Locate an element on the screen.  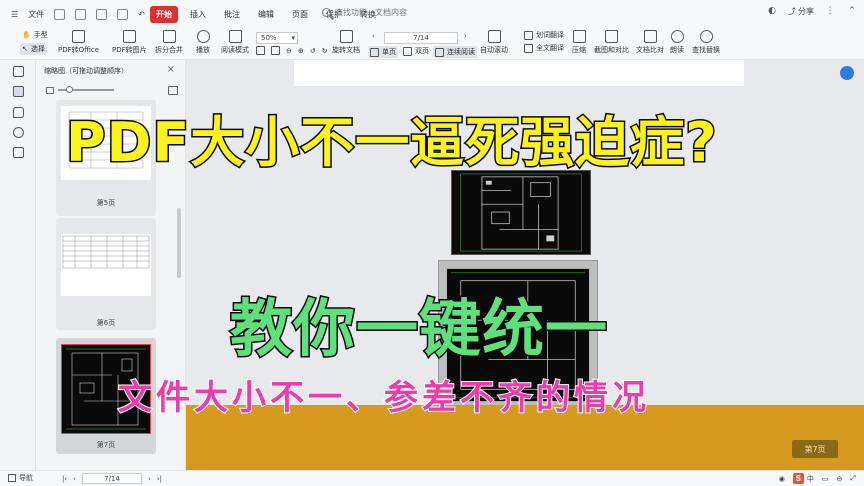
status-right-tools: ◉ S 中 ▭ ⊖ ⤢ is located at coordinates (817, 478).